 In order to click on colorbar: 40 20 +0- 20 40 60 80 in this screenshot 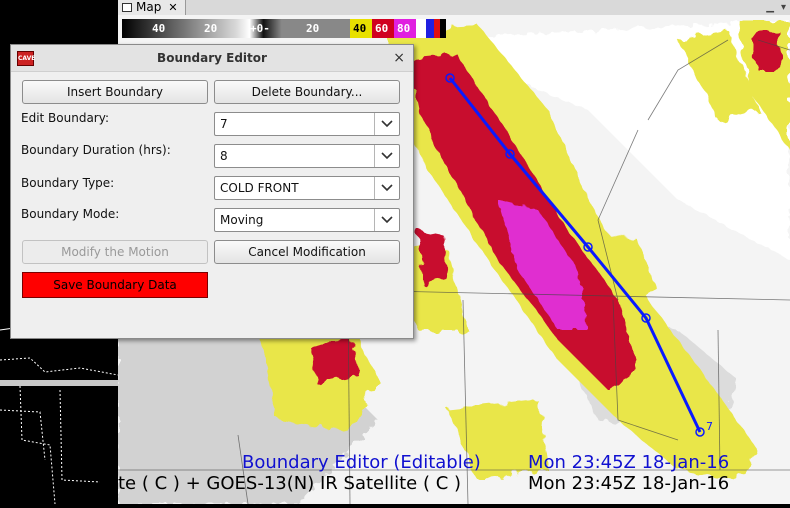, I will do `click(284, 28)`.